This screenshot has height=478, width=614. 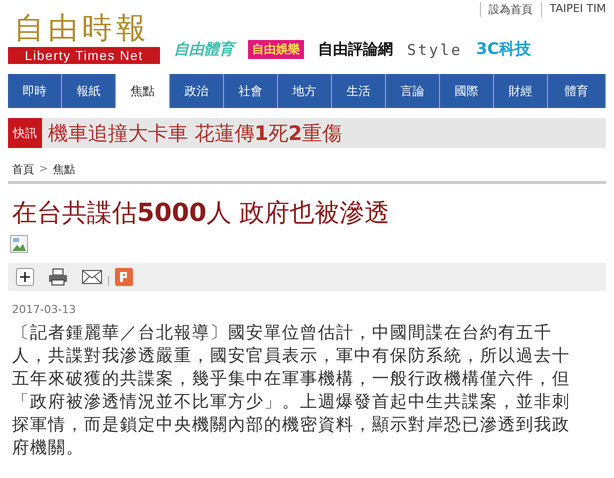 I want to click on nav-tab: 財經, so click(x=521, y=91).